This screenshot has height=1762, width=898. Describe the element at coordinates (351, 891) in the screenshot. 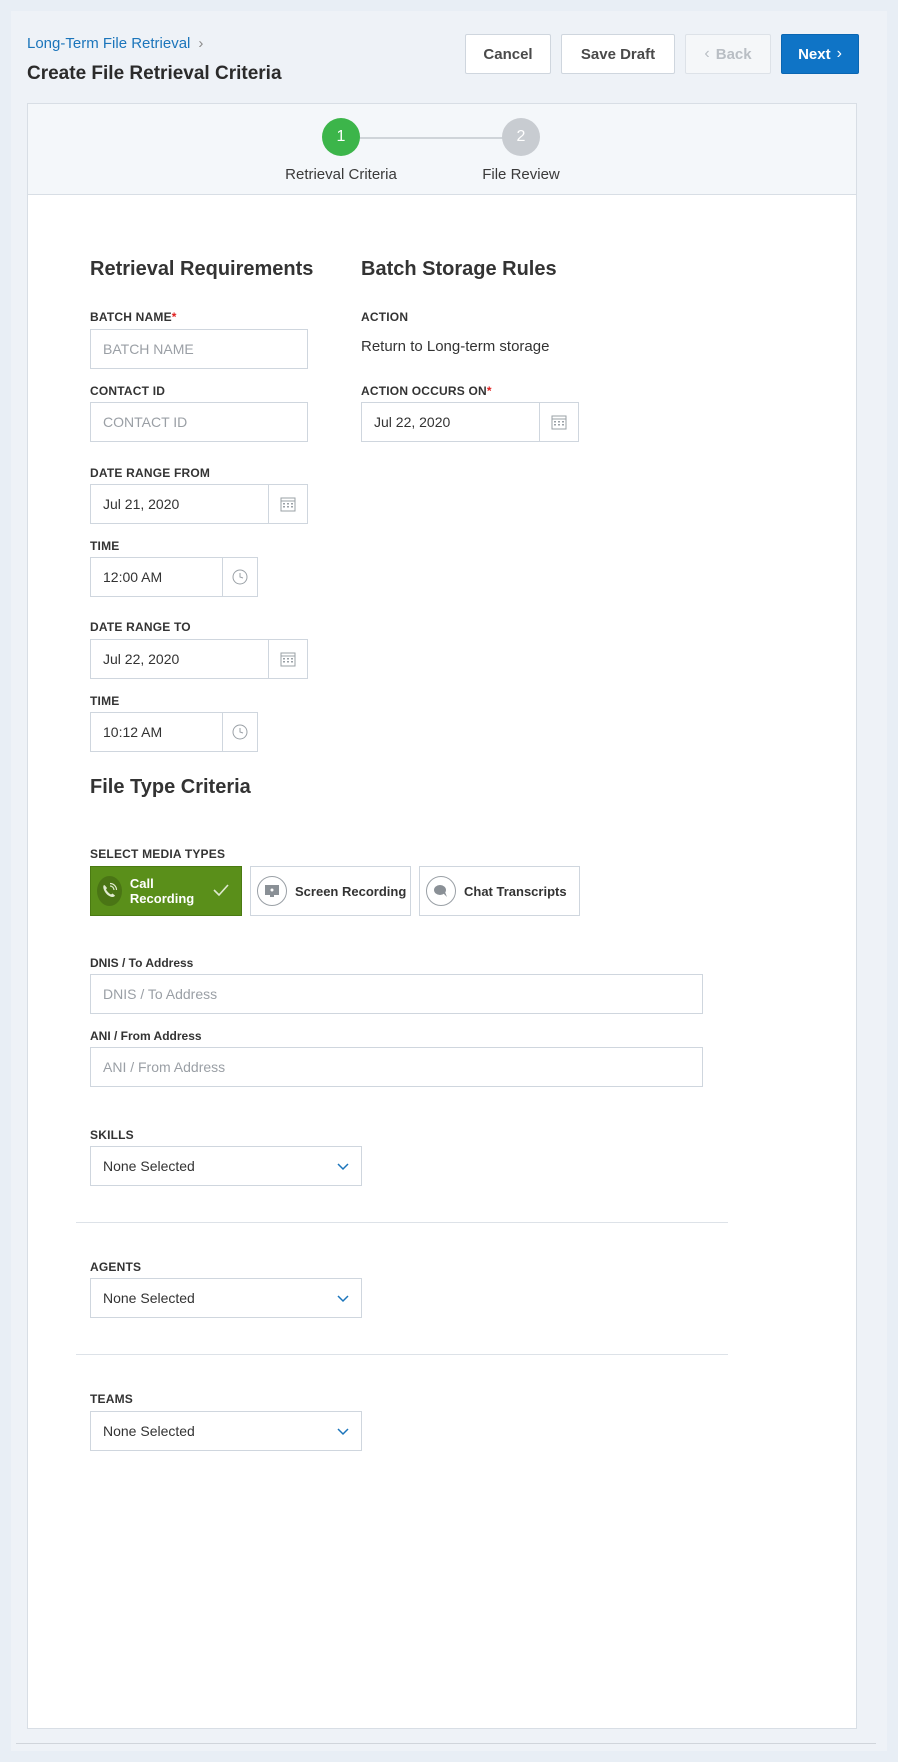

I see `media-label: Screen Recording` at that location.